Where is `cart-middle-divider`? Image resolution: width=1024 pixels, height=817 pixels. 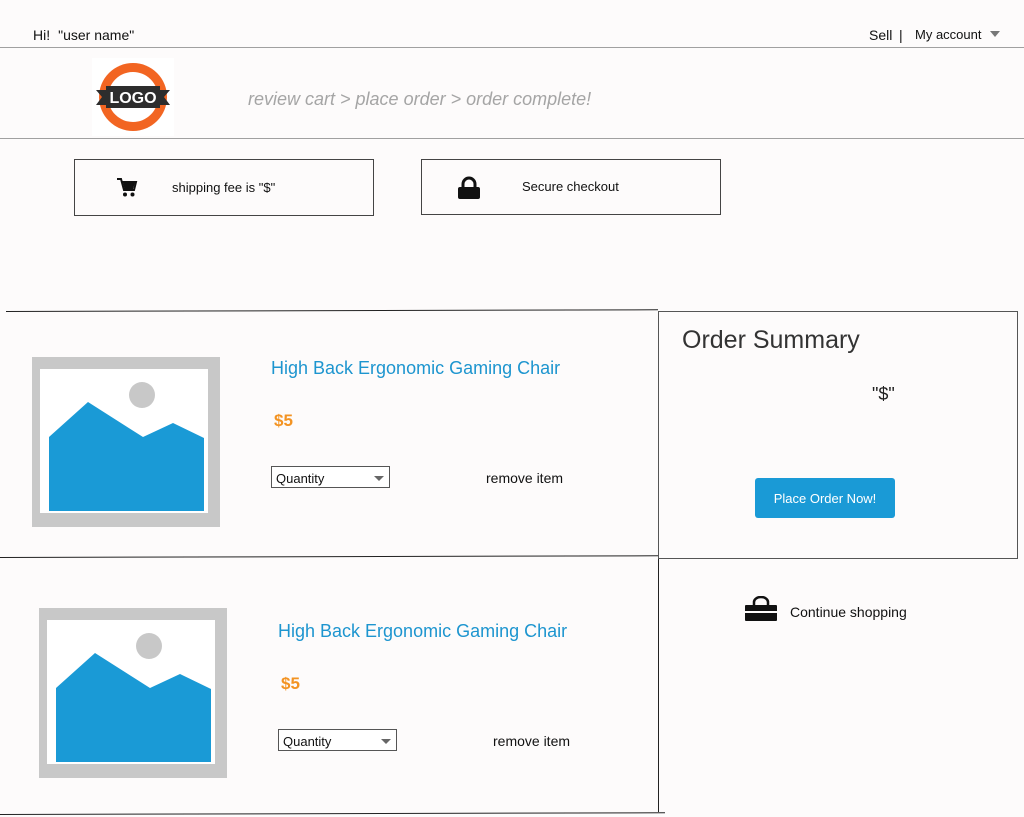 cart-middle-divider is located at coordinates (329, 556).